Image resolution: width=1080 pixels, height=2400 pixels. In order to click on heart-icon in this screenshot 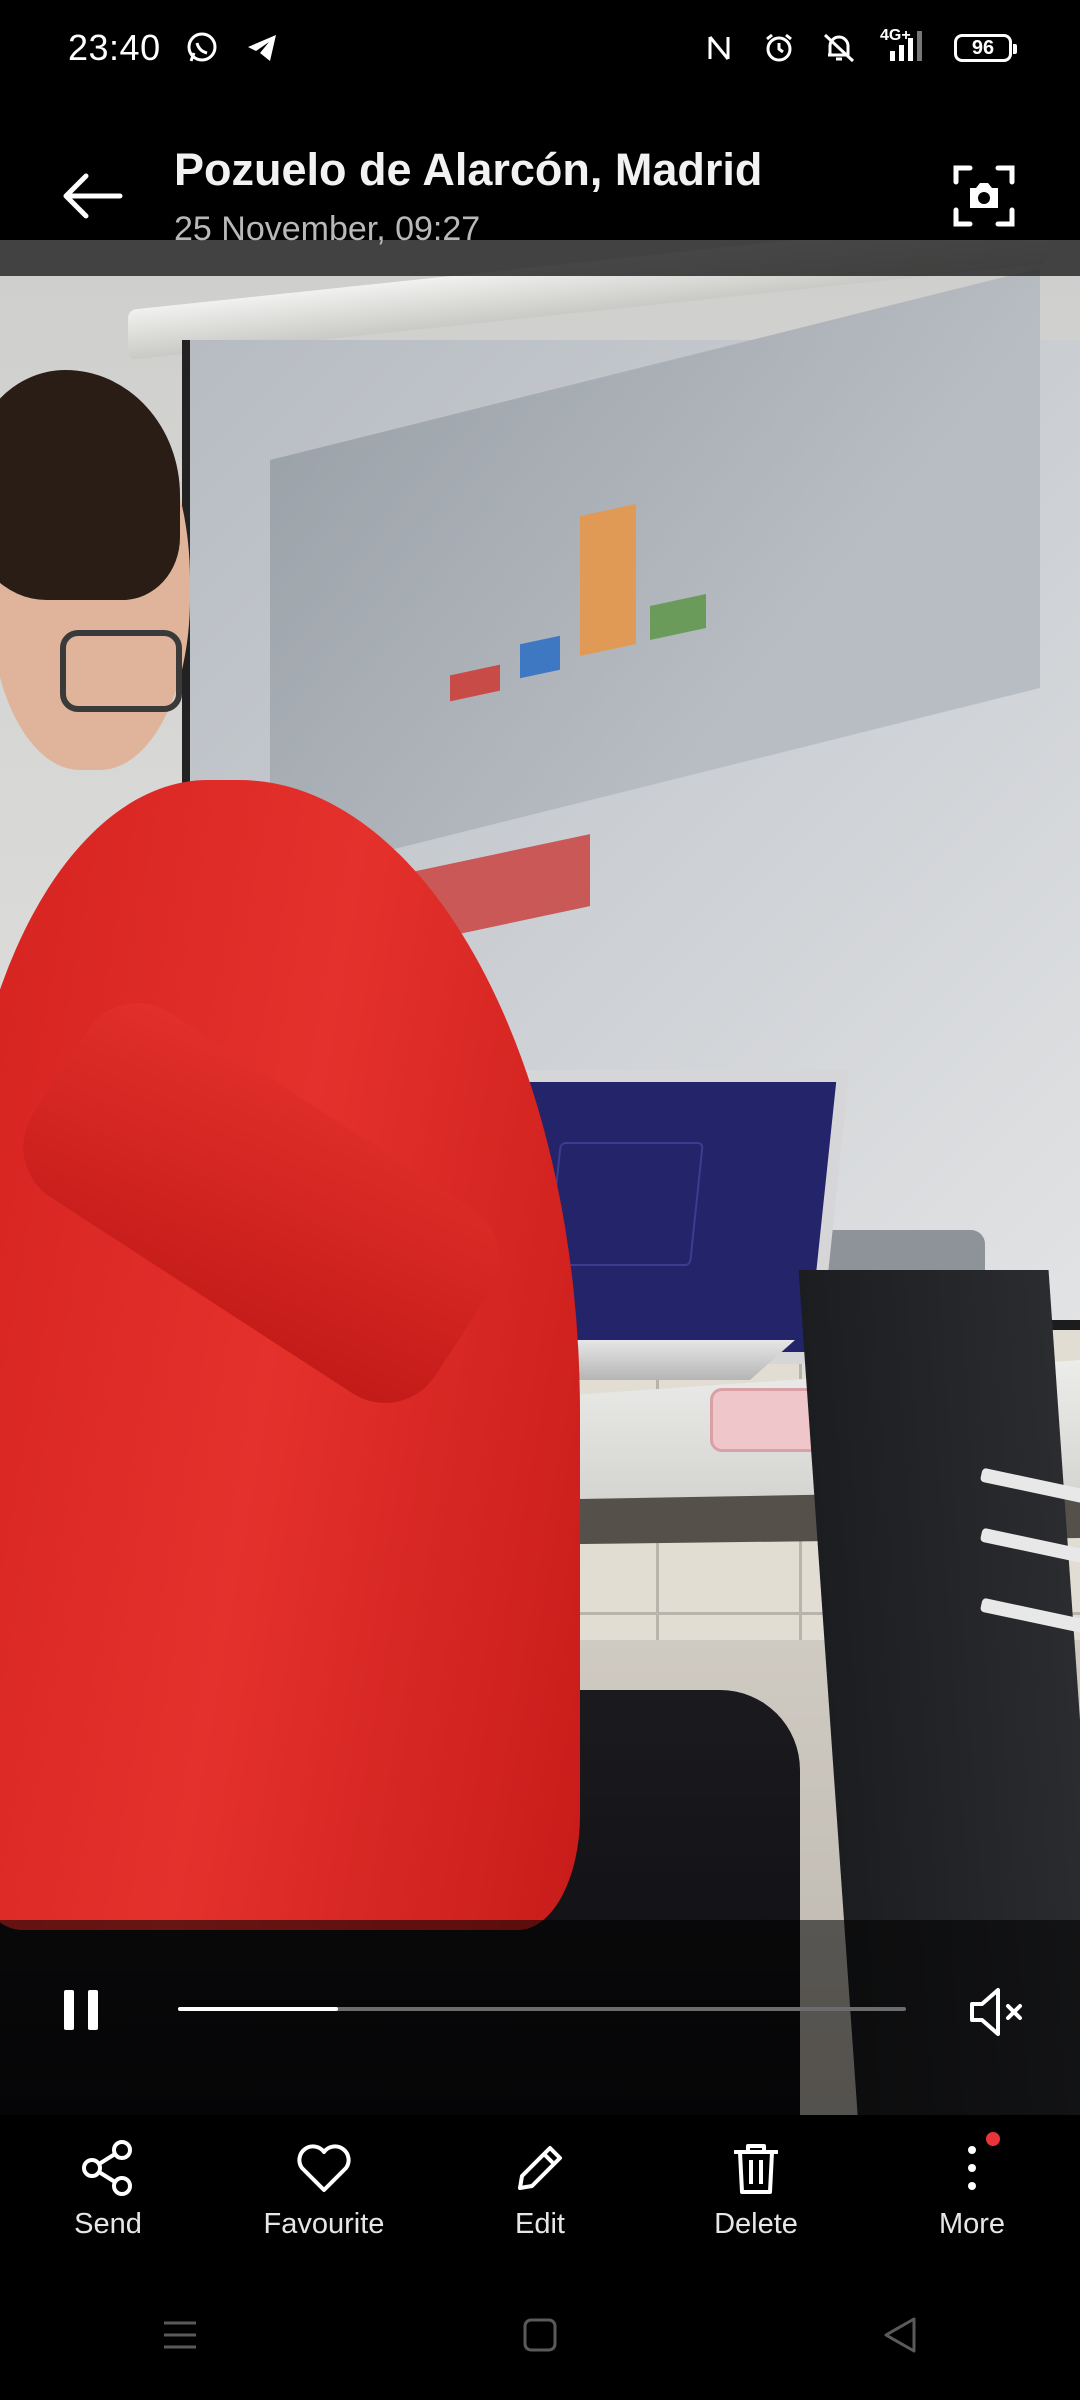, I will do `click(324, 2168)`.